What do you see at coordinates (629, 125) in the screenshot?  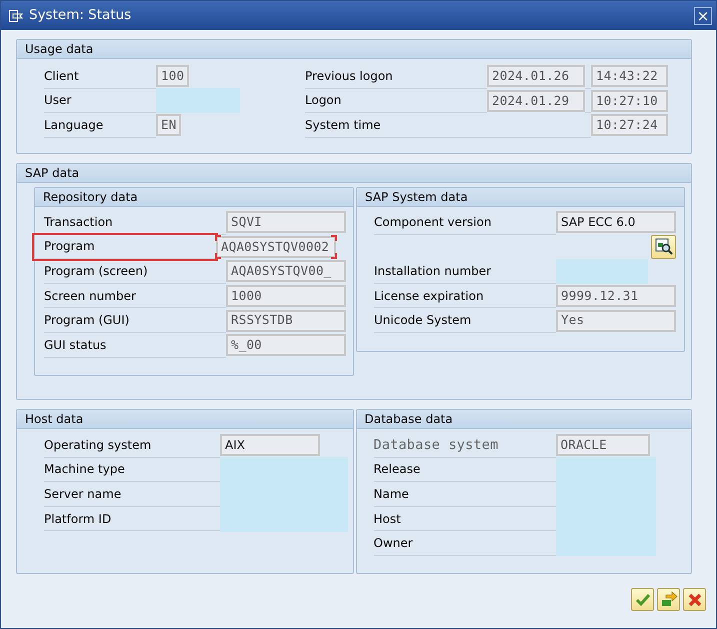 I see `input-field: 10:27:24` at bounding box center [629, 125].